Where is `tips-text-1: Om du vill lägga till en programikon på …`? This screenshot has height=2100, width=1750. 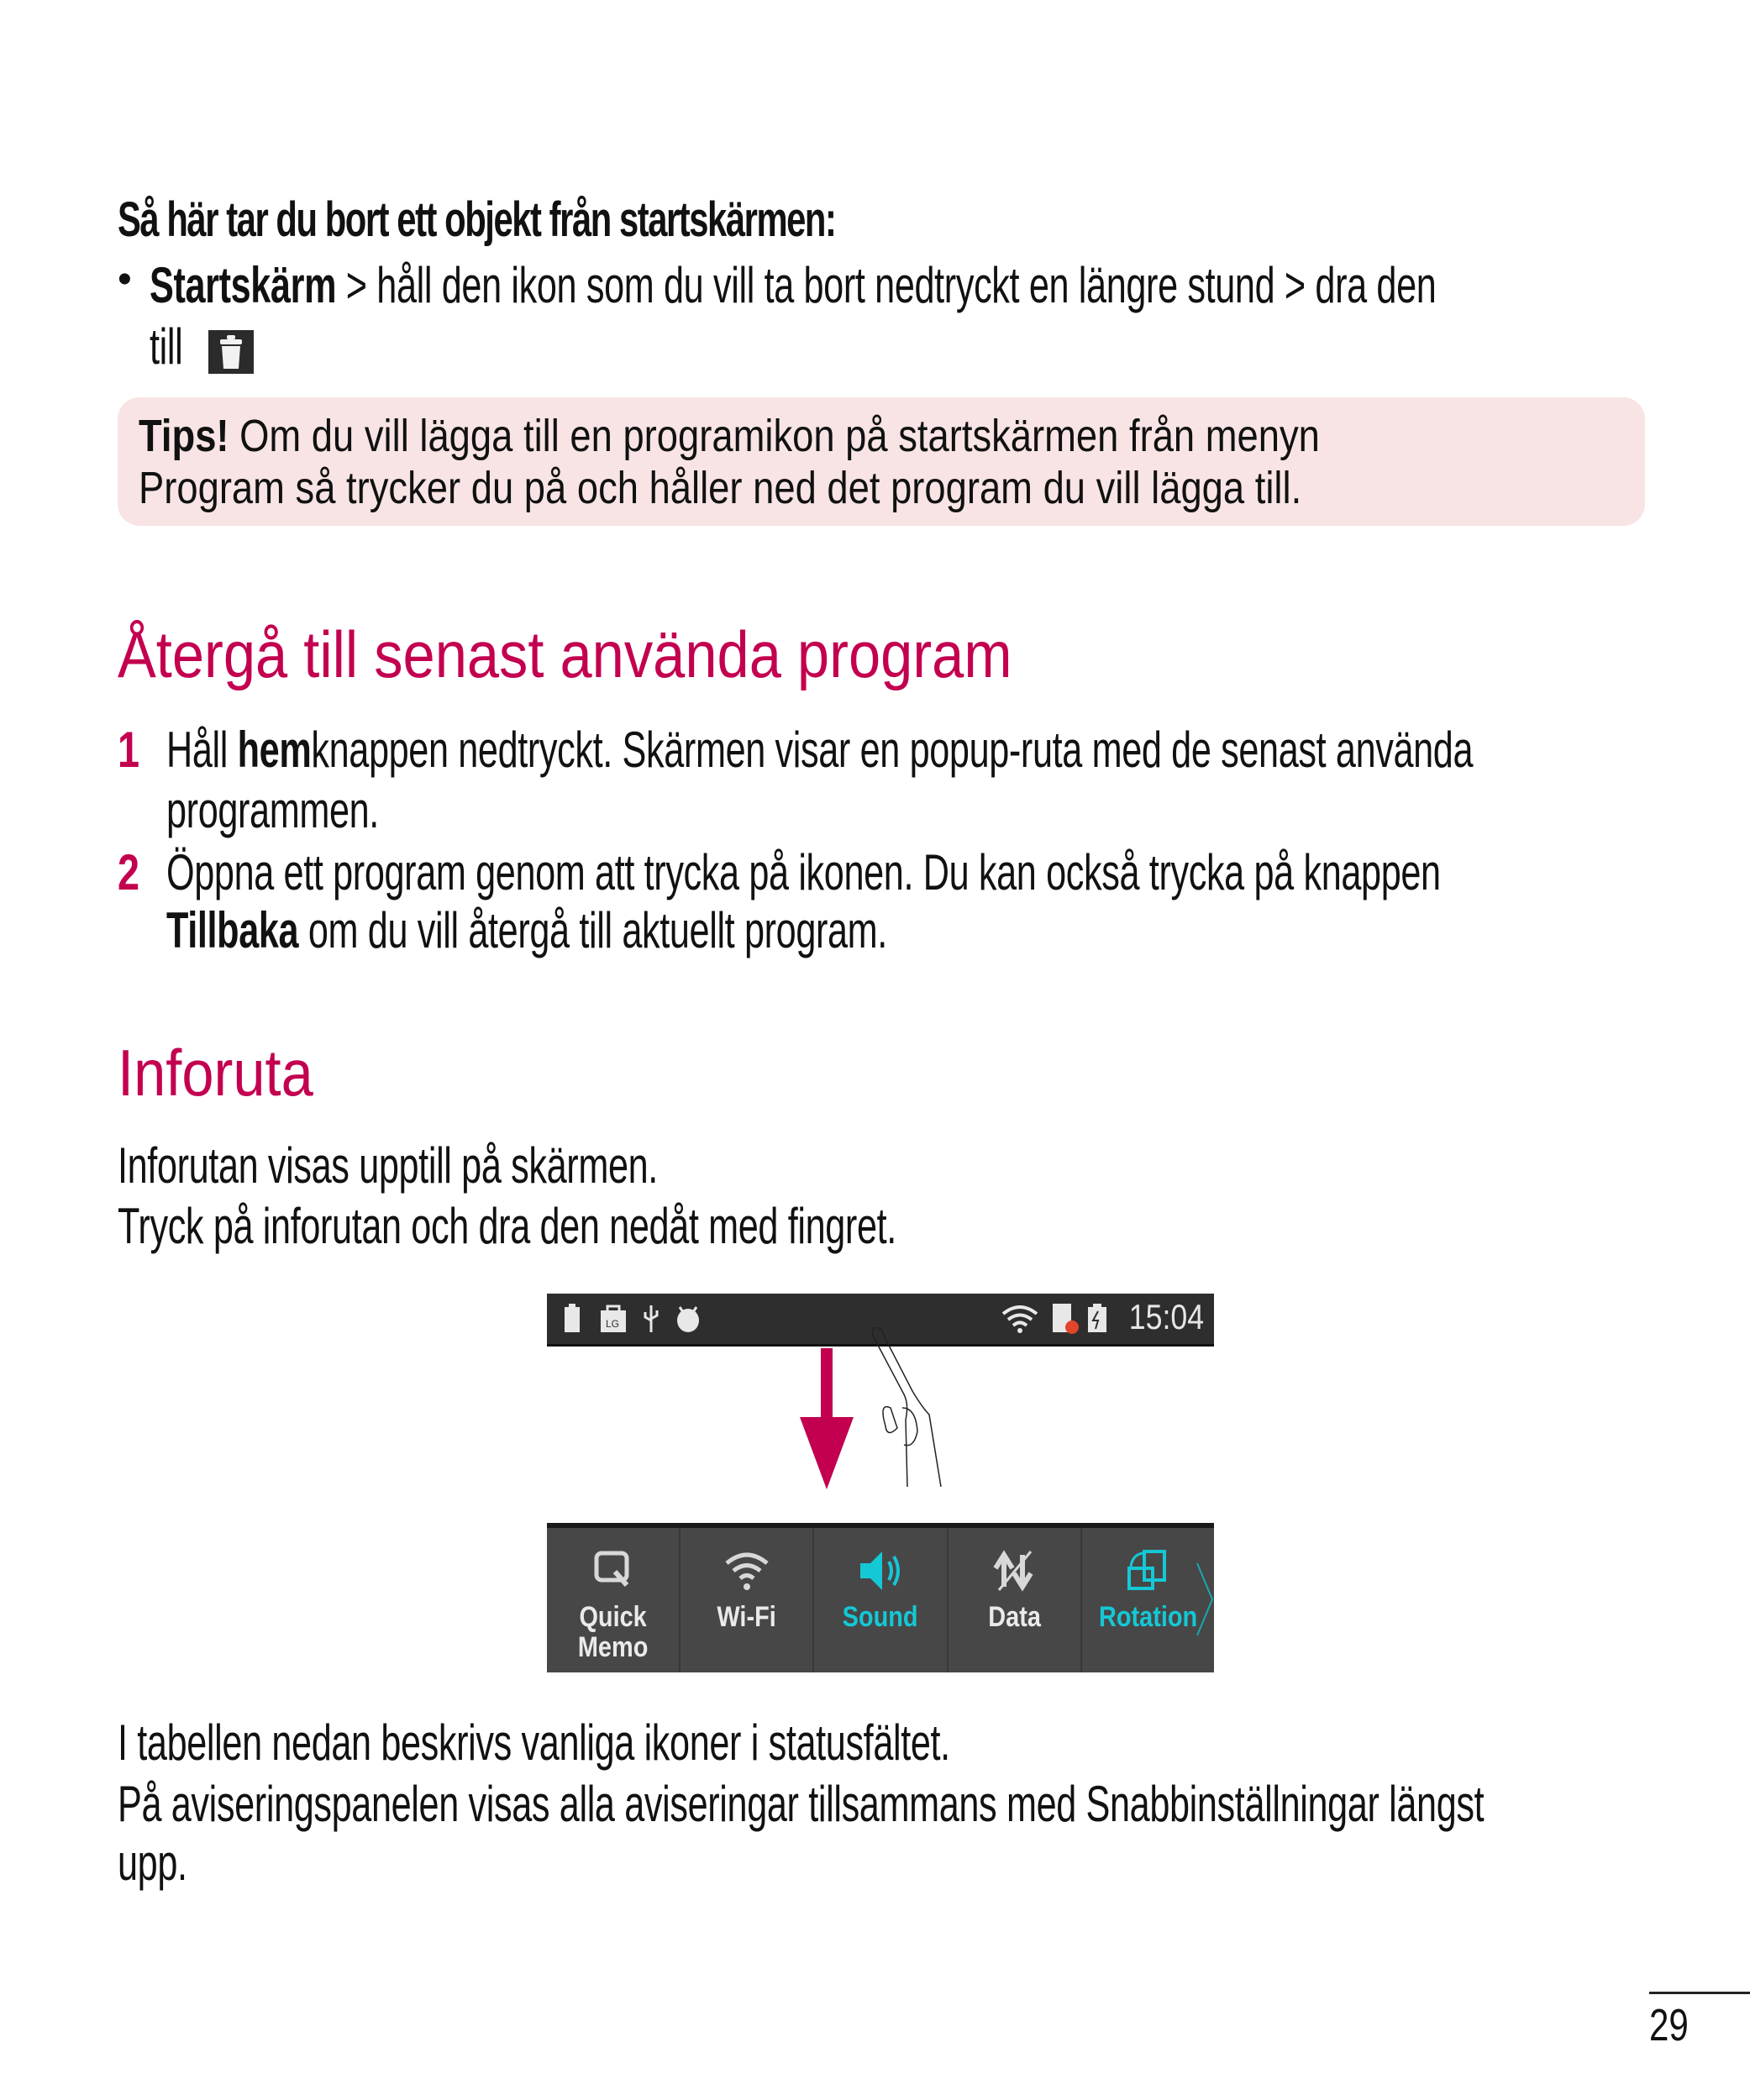 tips-text-1: Om du vill lägga till en programikon på … is located at coordinates (775, 436).